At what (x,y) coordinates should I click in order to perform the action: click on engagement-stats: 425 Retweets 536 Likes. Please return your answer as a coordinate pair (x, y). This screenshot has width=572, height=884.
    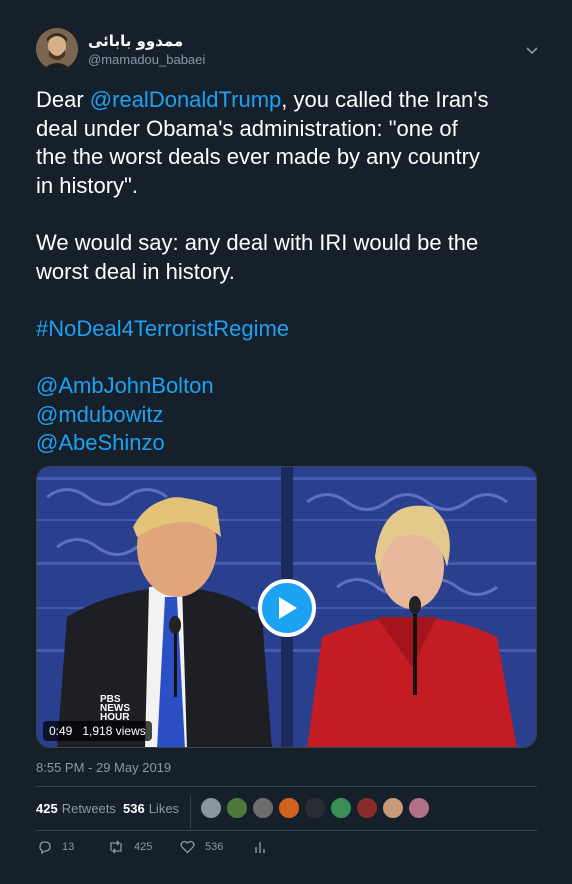
    Looking at the image, I should click on (286, 812).